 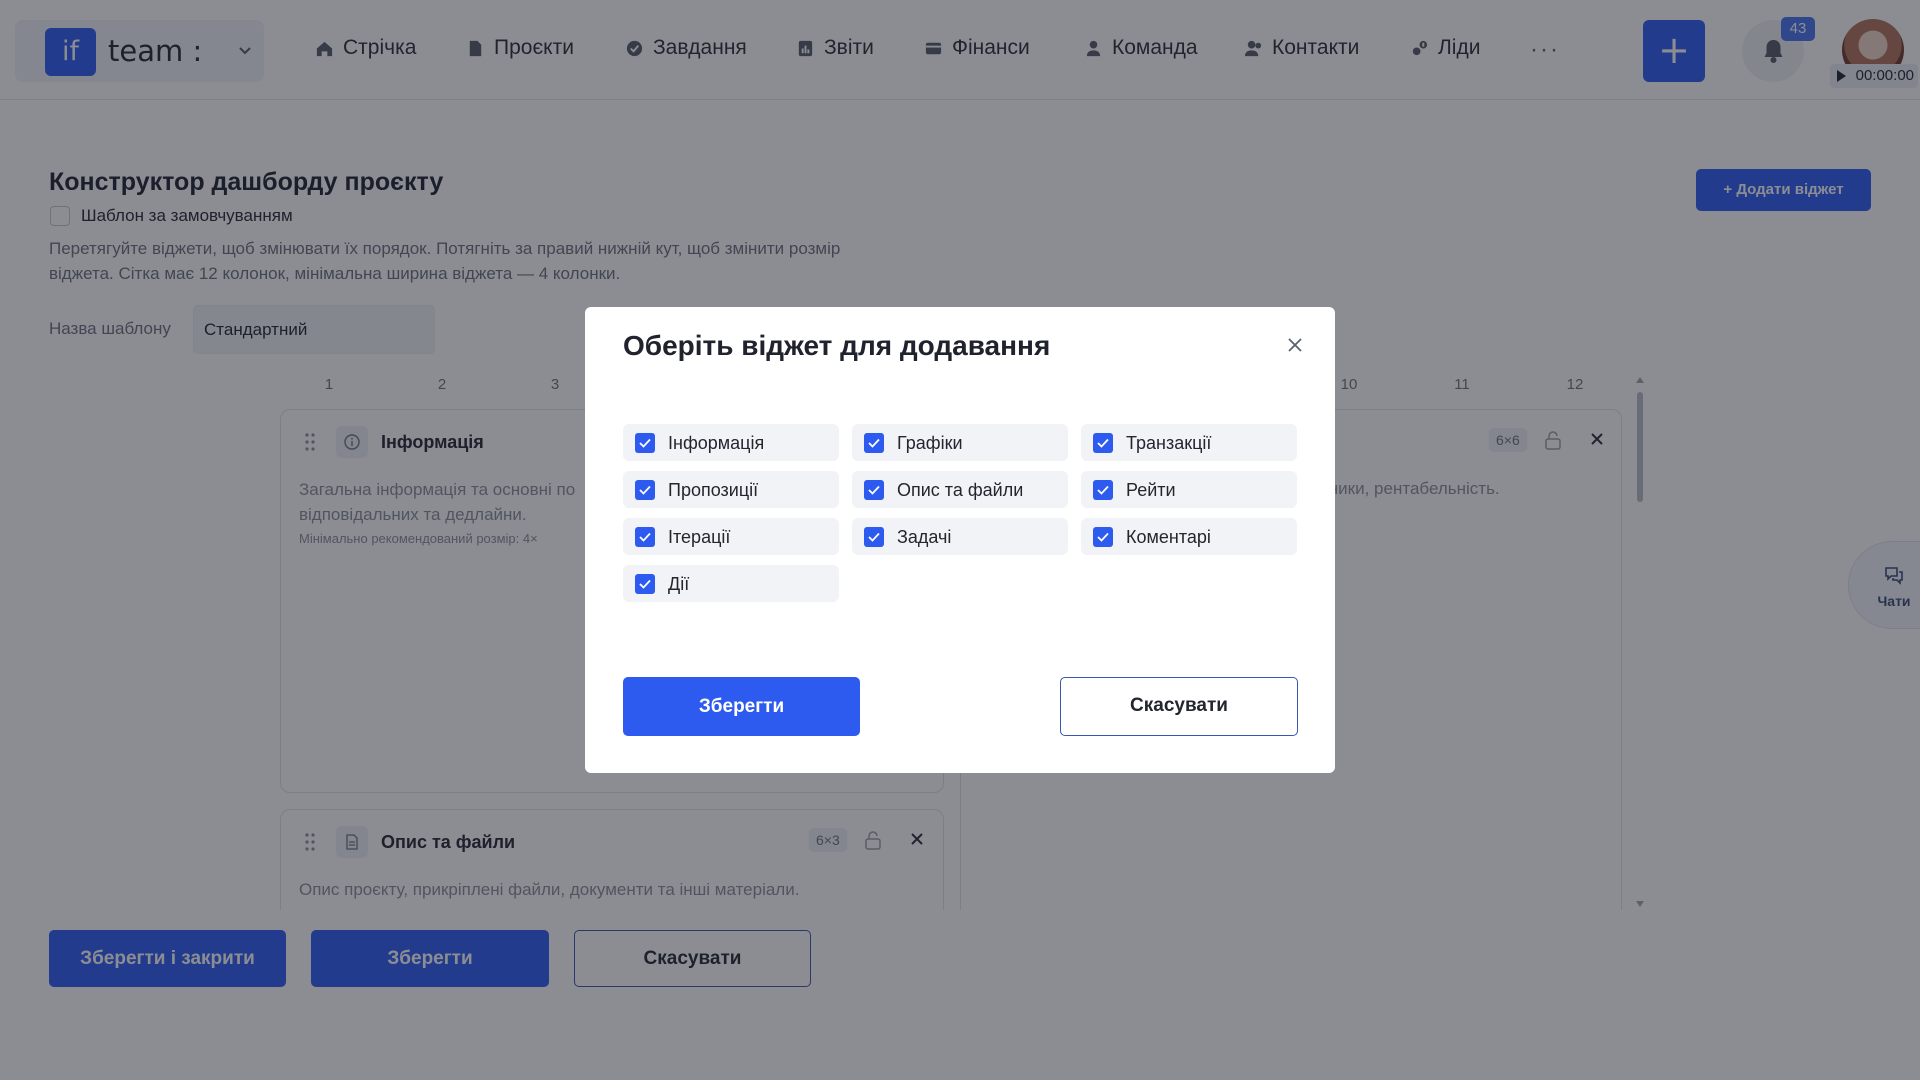 I want to click on widget-option-proposals: Пропозиції, so click(x=731, y=489).